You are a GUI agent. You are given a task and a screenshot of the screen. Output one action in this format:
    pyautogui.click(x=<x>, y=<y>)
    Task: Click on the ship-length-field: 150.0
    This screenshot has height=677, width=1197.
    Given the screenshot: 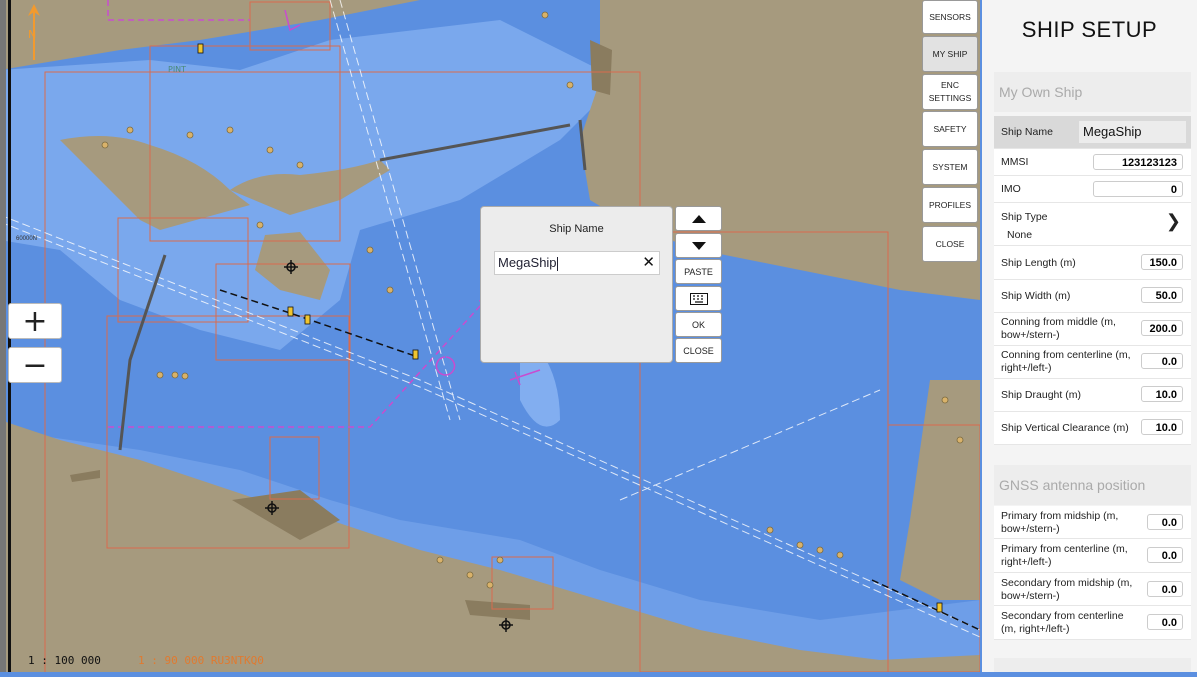 What is the action you would take?
    pyautogui.click(x=1162, y=262)
    